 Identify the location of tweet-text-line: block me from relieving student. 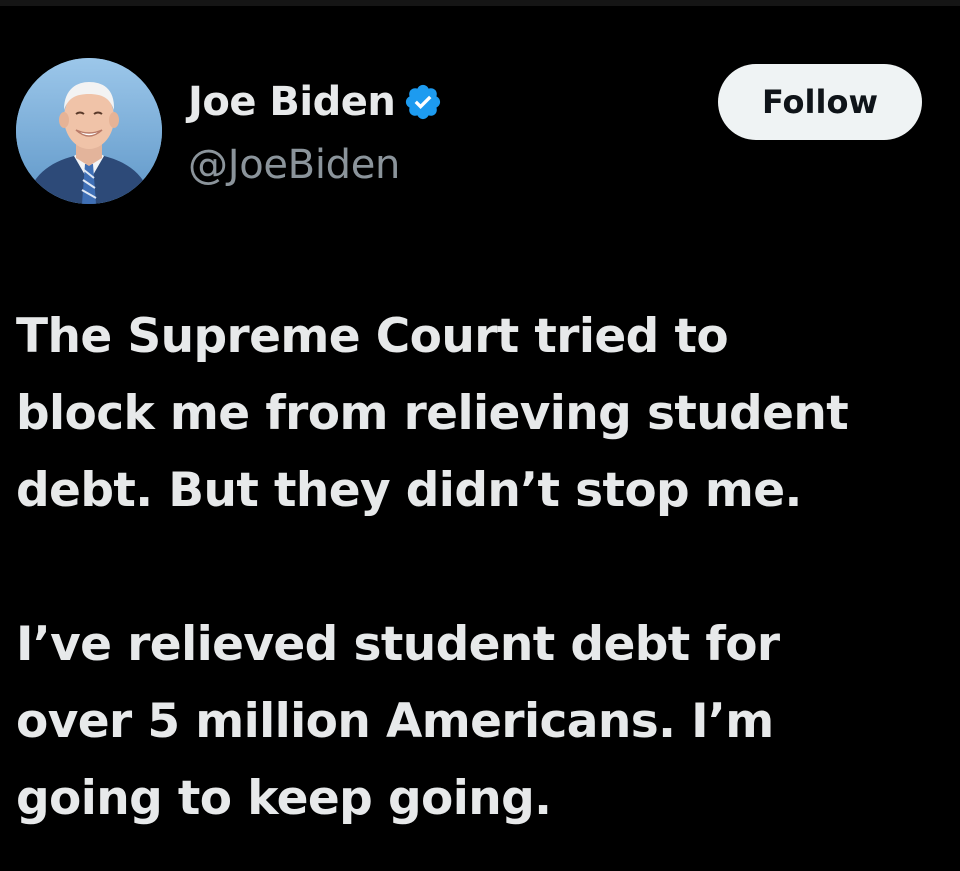
(432, 413).